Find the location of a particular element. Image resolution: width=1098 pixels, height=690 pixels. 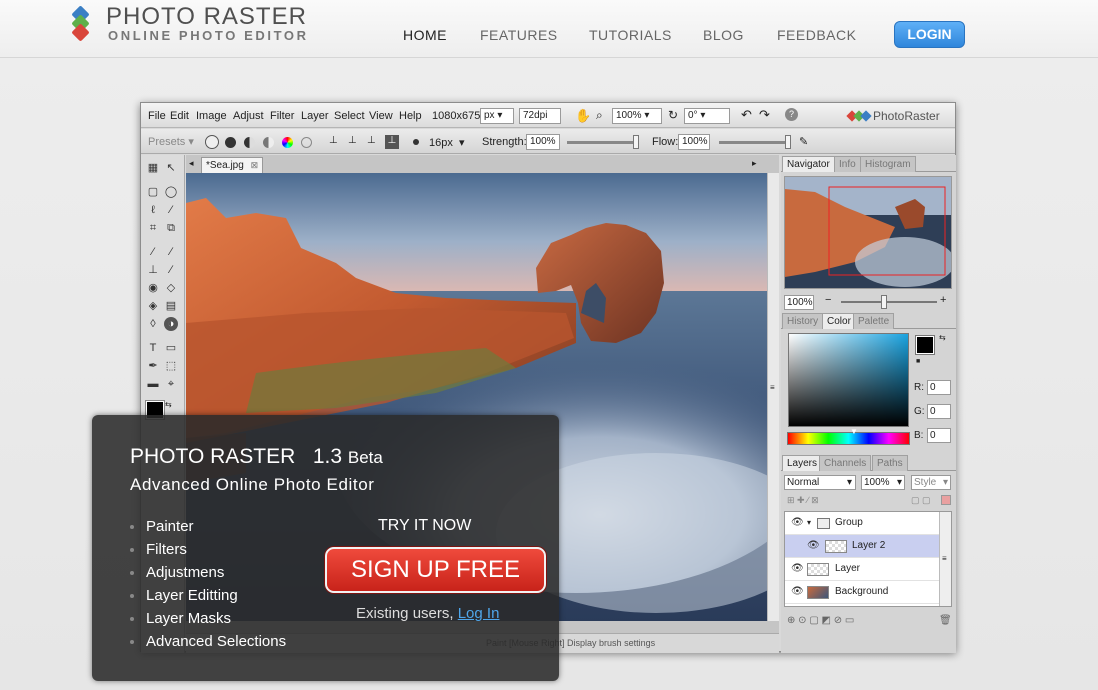

blur-icon: ◊ is located at coordinates (153, 324).